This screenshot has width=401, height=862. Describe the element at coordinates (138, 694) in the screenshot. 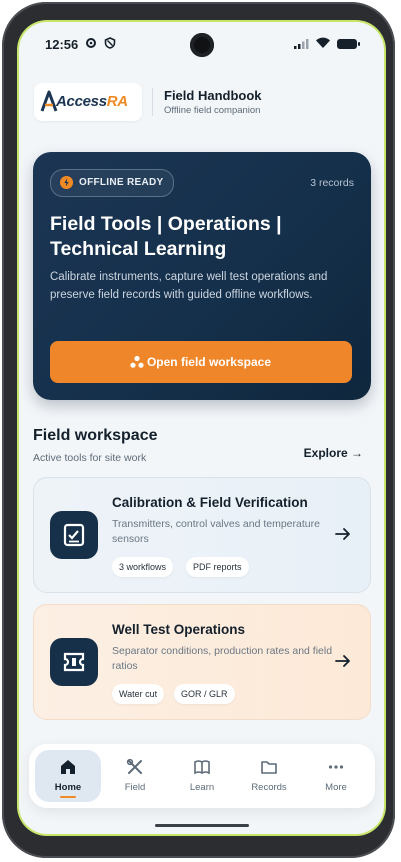

I see `chip-water-cut: Water cut` at that location.